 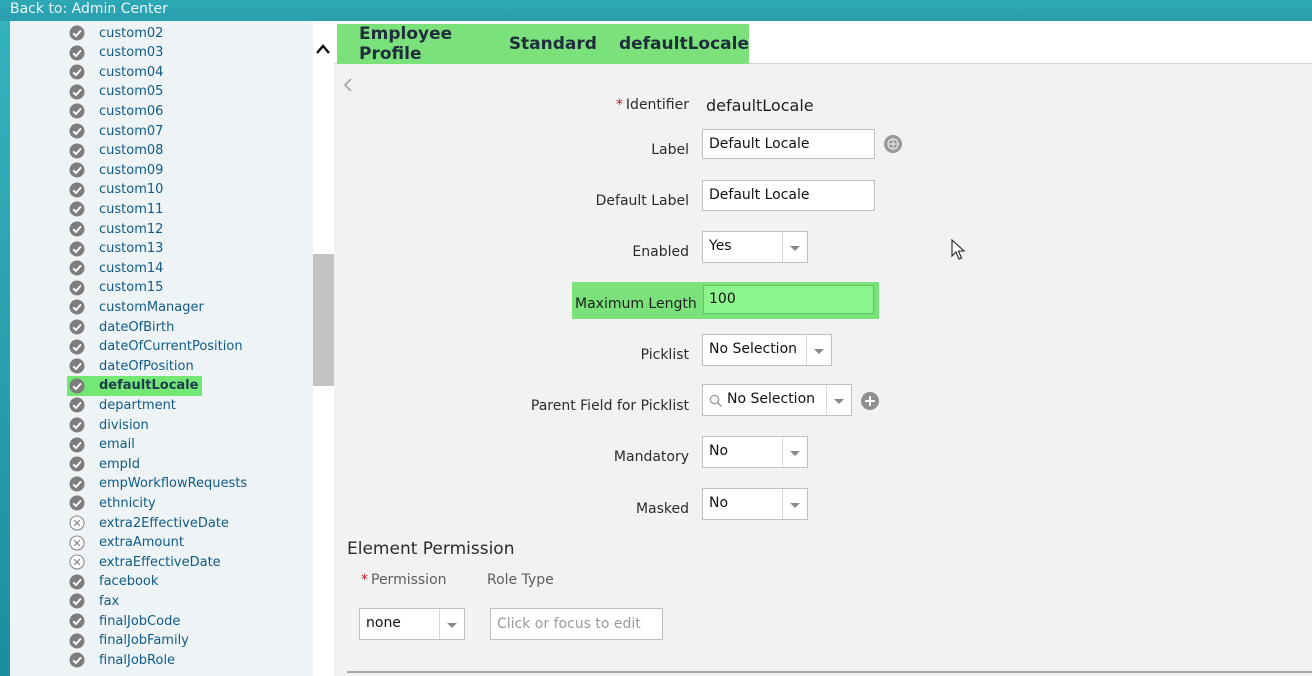 I want to click on permission-column-label: * Permission, so click(x=404, y=580).